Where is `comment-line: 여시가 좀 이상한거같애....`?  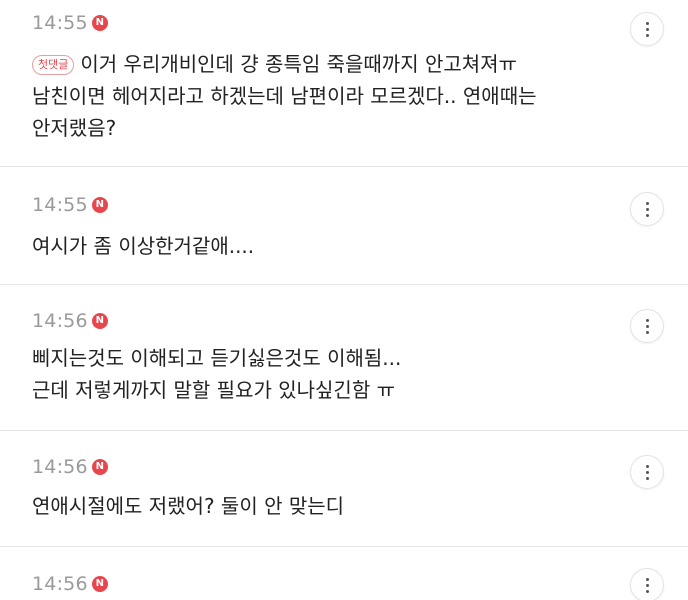 comment-line: 여시가 좀 이상한거같애.... is located at coordinates (143, 246).